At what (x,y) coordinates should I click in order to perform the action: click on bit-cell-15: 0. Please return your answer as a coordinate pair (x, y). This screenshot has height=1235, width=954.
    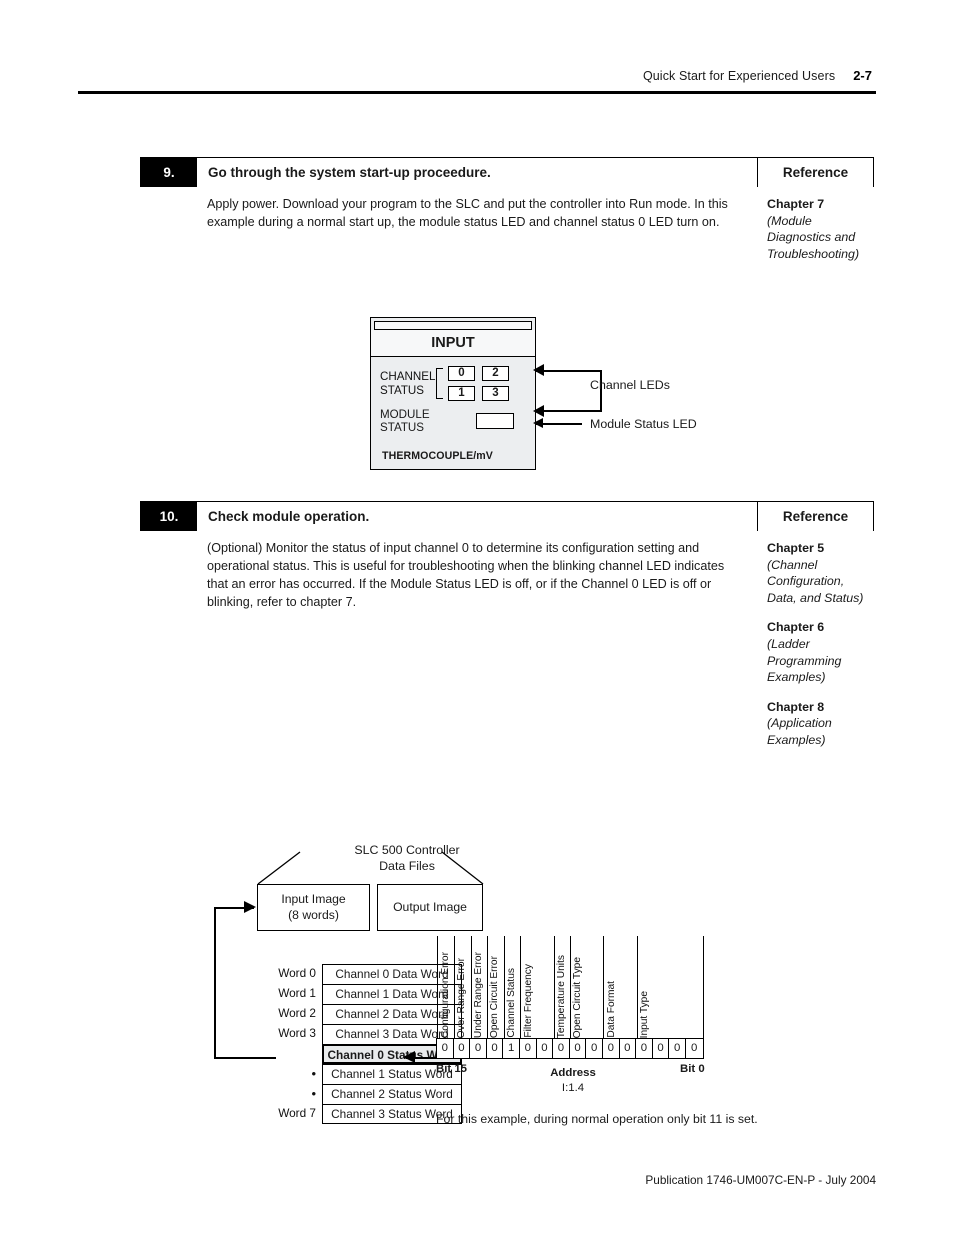
    Looking at the image, I should click on (445, 1048).